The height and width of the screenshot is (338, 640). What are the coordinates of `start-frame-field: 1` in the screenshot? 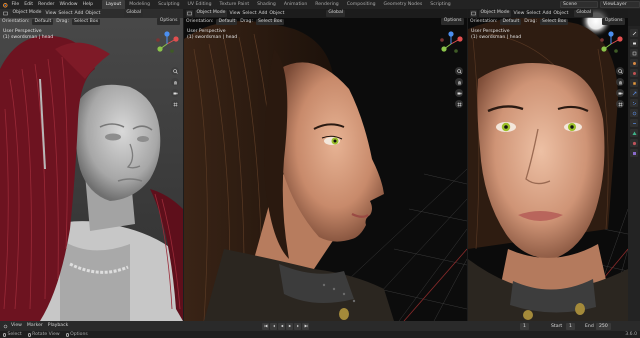 It's located at (570, 326).